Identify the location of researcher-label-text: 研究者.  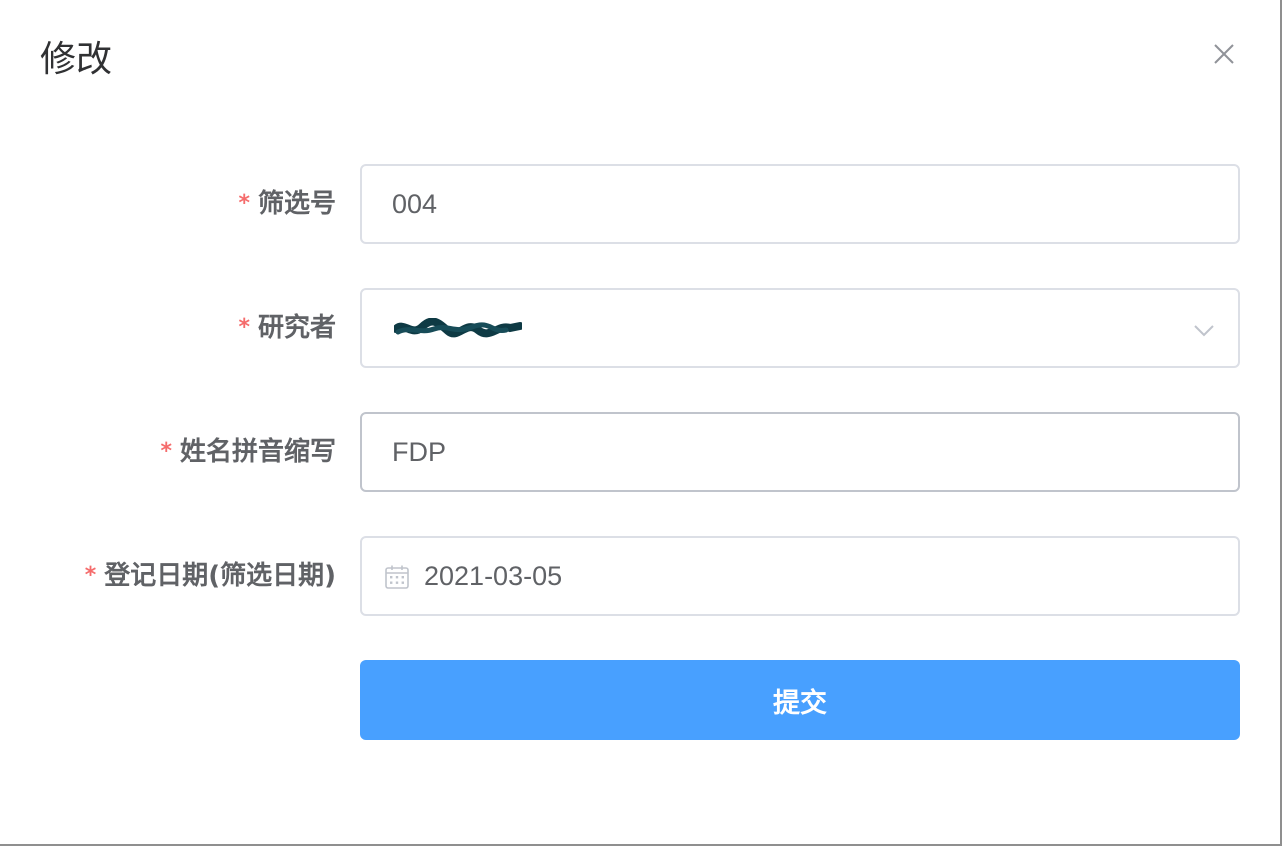
(296, 328).